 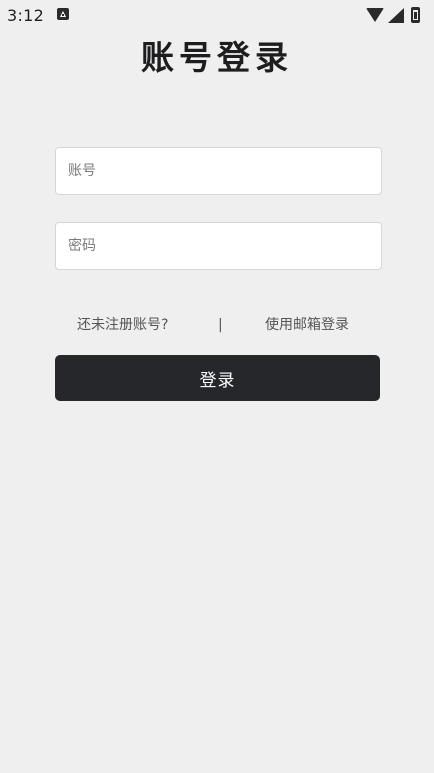 What do you see at coordinates (415, 15) in the screenshot?
I see `battery-icon` at bounding box center [415, 15].